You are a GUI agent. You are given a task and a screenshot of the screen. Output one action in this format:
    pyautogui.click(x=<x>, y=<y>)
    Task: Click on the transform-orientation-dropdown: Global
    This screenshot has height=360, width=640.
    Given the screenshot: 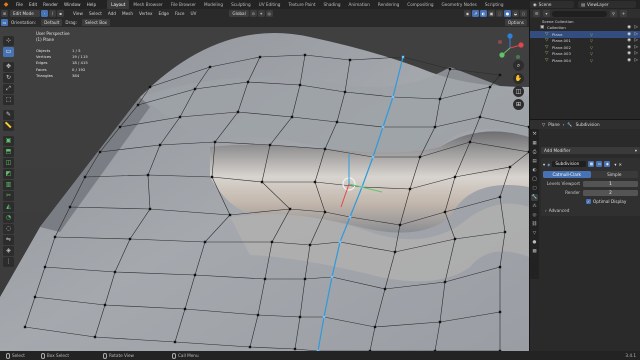 What is the action you would take?
    pyautogui.click(x=239, y=13)
    